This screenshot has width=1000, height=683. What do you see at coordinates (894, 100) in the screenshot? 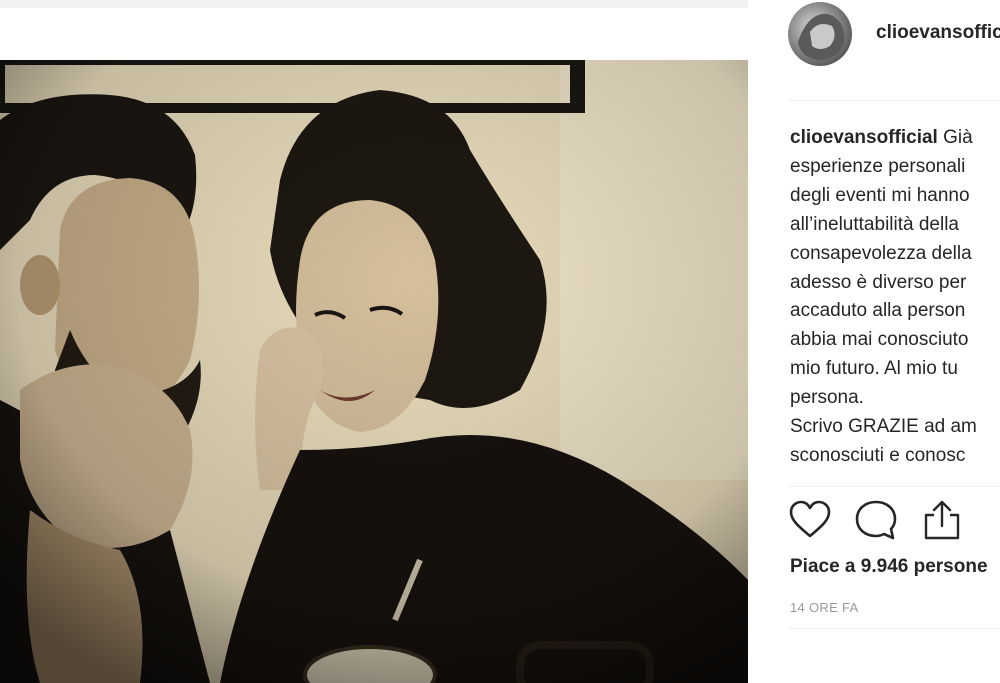
I see `header-divider` at bounding box center [894, 100].